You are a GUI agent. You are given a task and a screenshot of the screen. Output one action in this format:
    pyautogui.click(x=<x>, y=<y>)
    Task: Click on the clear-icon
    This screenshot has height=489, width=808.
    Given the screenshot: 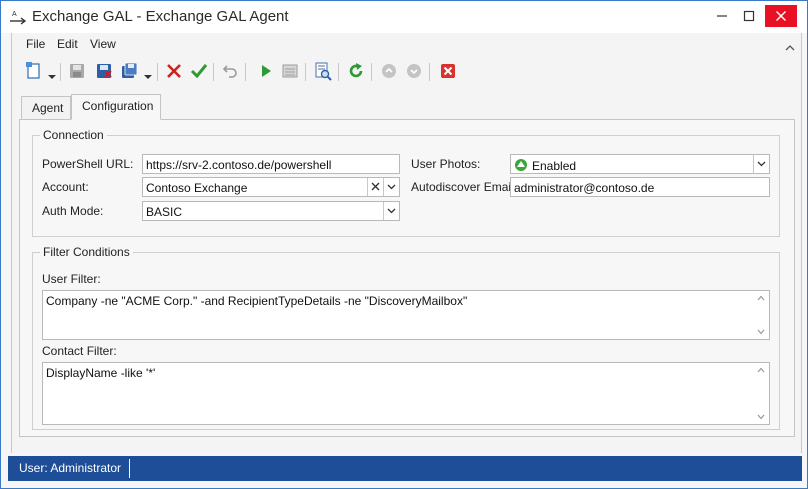 What is the action you would take?
    pyautogui.click(x=375, y=187)
    